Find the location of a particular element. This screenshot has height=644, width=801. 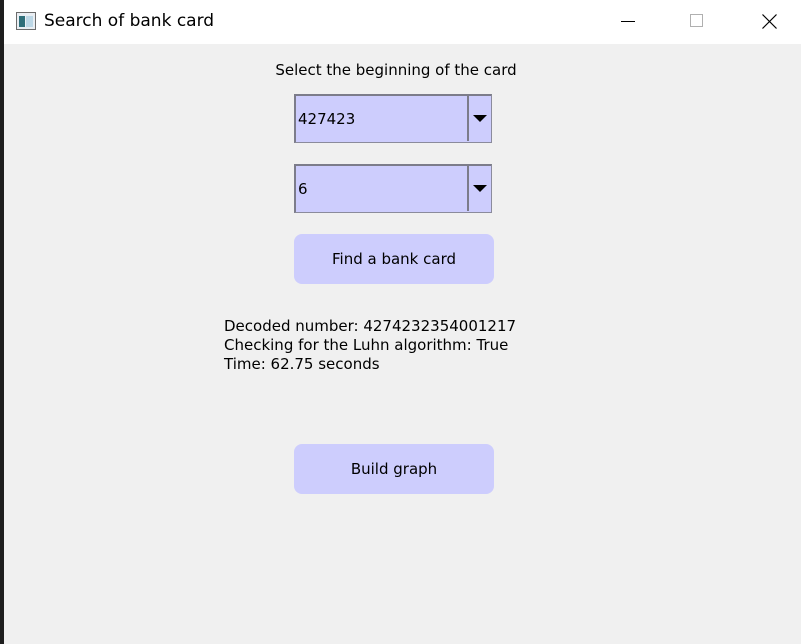

digit-dropdown-button is located at coordinates (479, 188).